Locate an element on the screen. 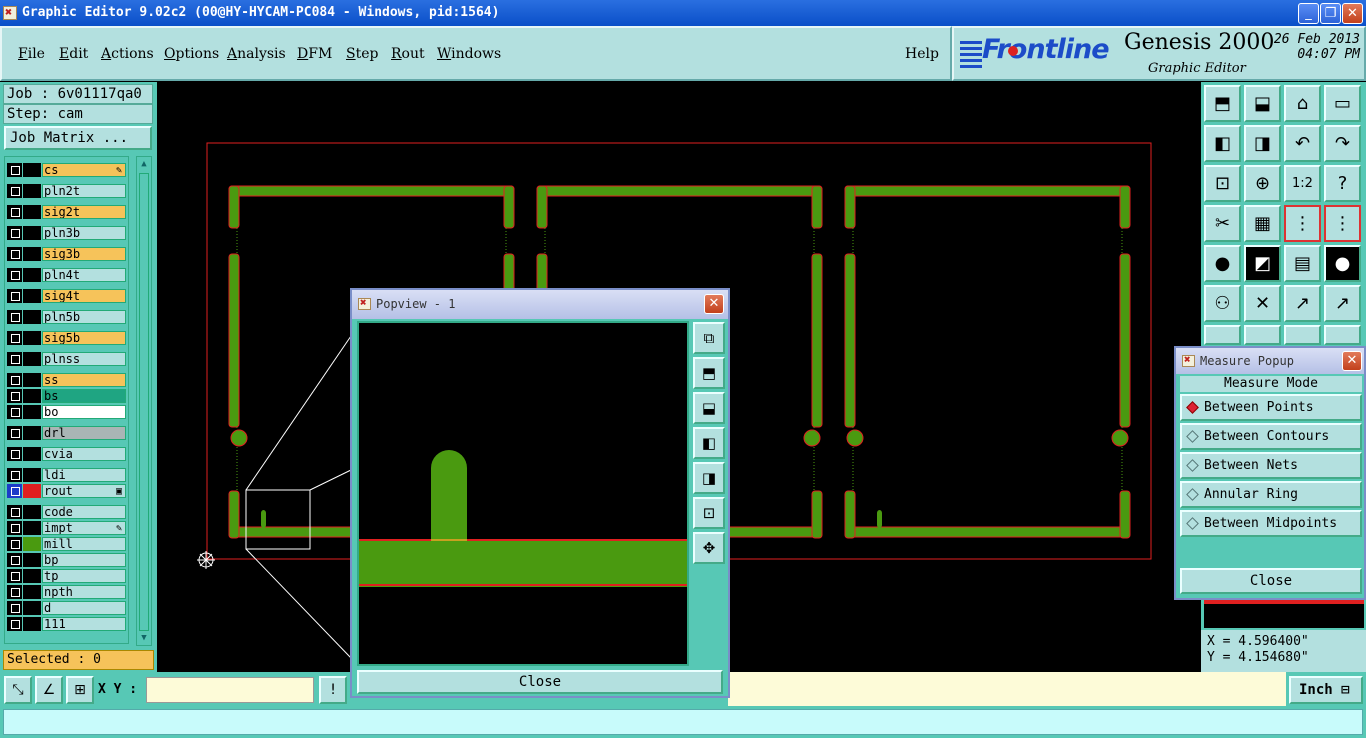 The image size is (1366, 738). layer-row-sig2t: sig2t is located at coordinates (67, 212).